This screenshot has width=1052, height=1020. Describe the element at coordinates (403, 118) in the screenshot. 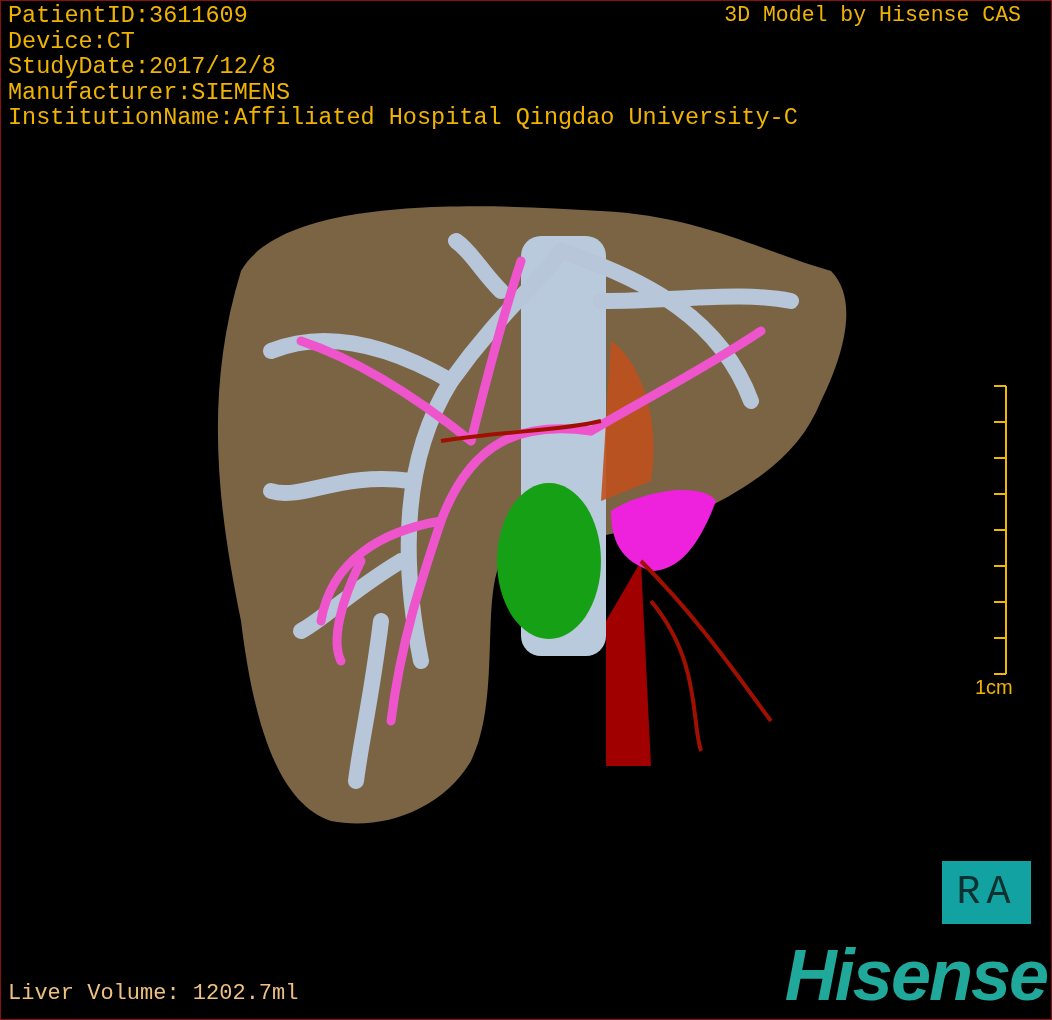

I see `patient-info-text: InstitutionName:Affiliated Hospital Qingdao University-C` at that location.